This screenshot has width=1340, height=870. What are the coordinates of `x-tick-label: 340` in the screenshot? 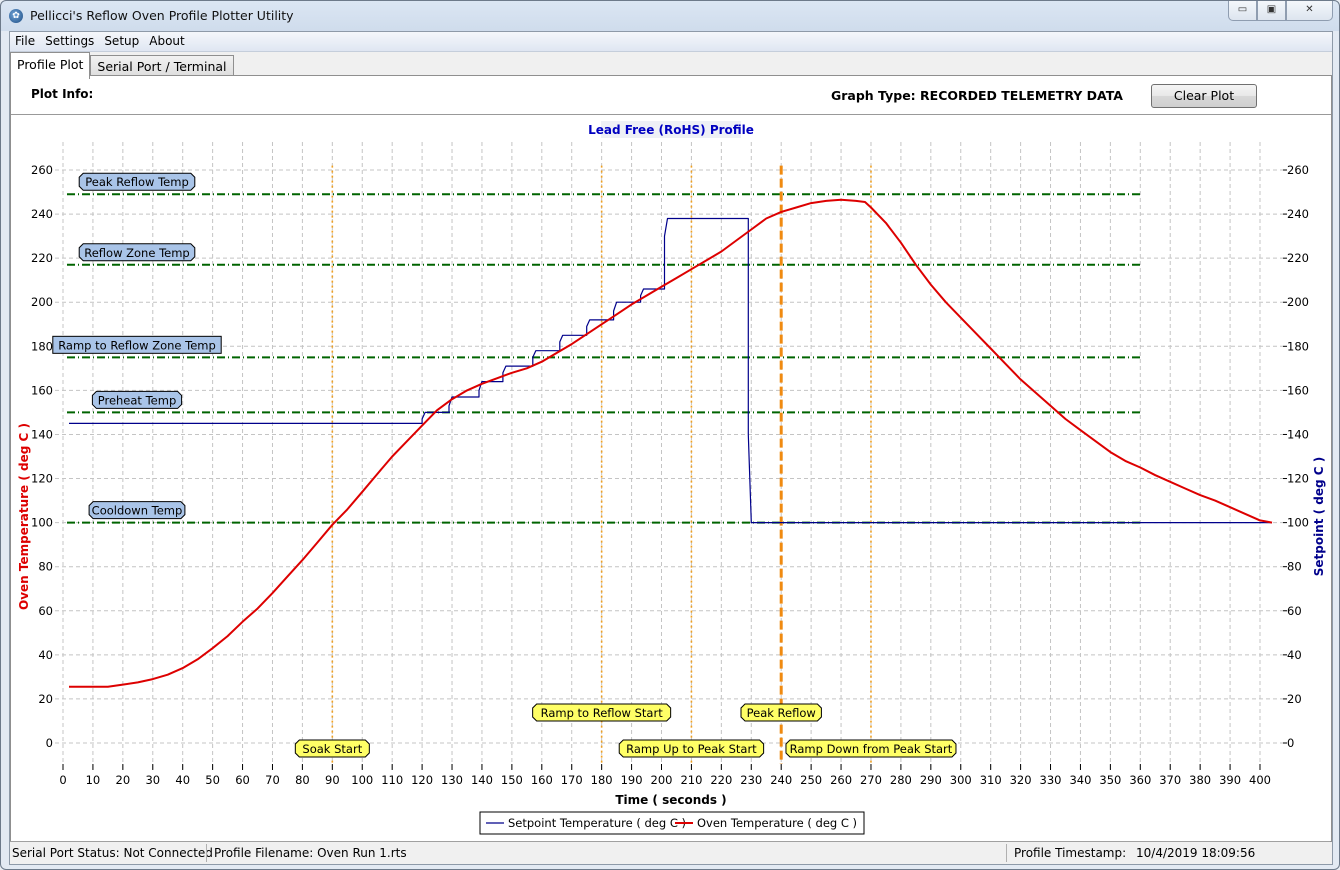 It's located at (1080, 780).